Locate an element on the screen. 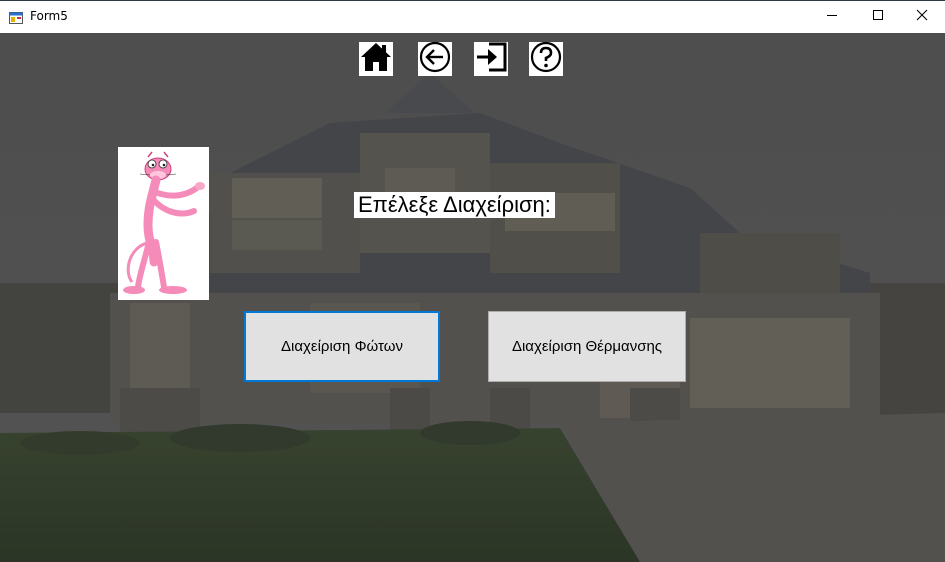 The height and width of the screenshot is (562, 945). selection-prompt-label: Επέλεξε Διαχείριση: is located at coordinates (454, 205).